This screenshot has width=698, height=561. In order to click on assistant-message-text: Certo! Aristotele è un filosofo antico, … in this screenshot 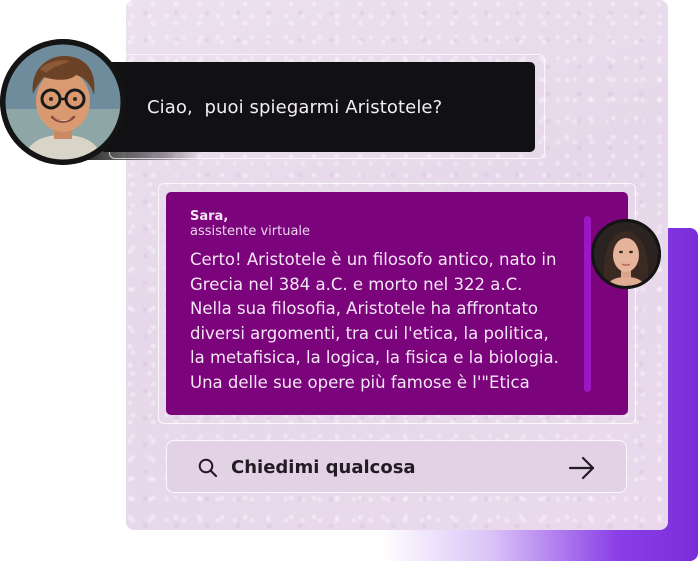, I will do `click(374, 321)`.